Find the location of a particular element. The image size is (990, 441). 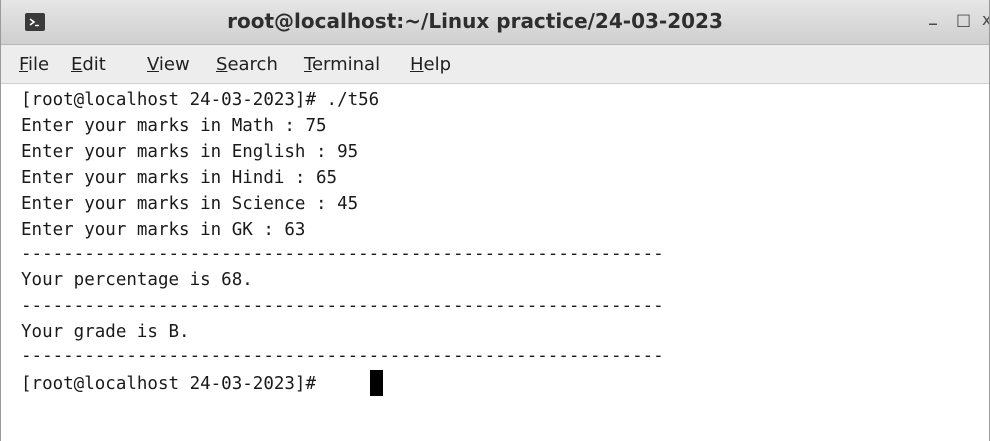

text-cursor is located at coordinates (376, 383).